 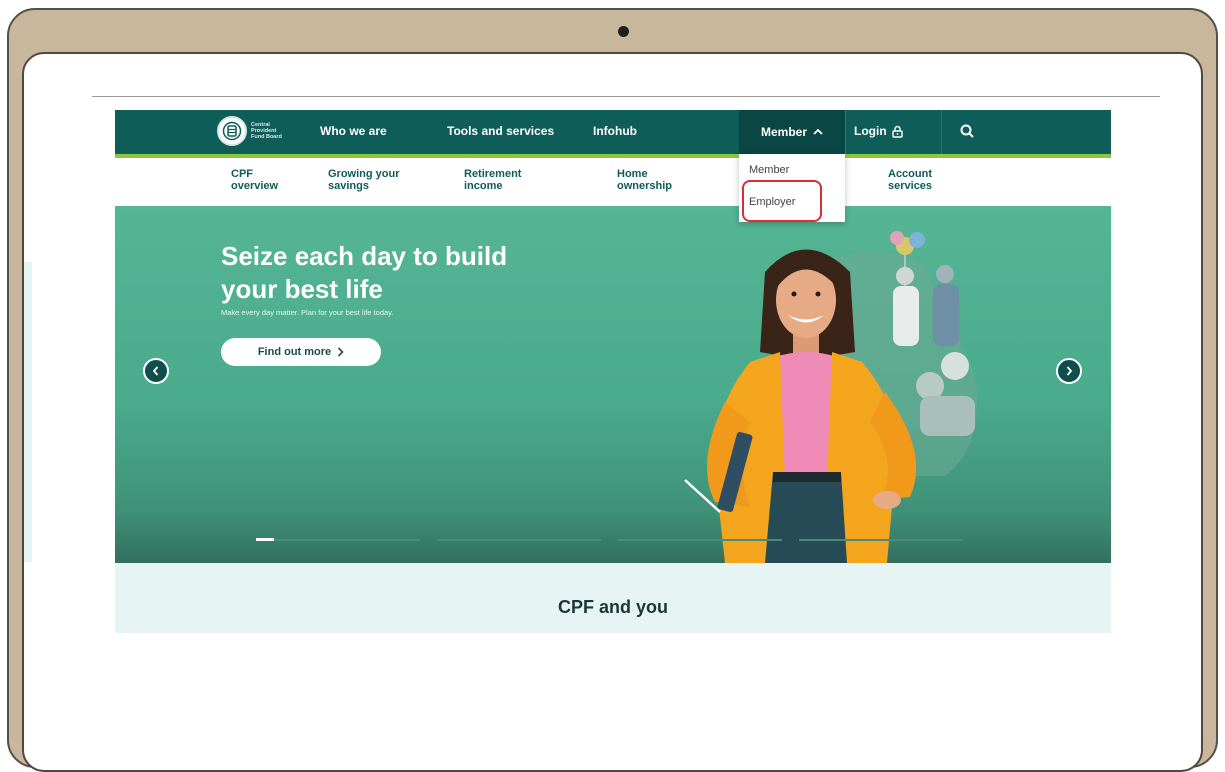 What do you see at coordinates (623, 31) in the screenshot?
I see `camera-dot` at bounding box center [623, 31].